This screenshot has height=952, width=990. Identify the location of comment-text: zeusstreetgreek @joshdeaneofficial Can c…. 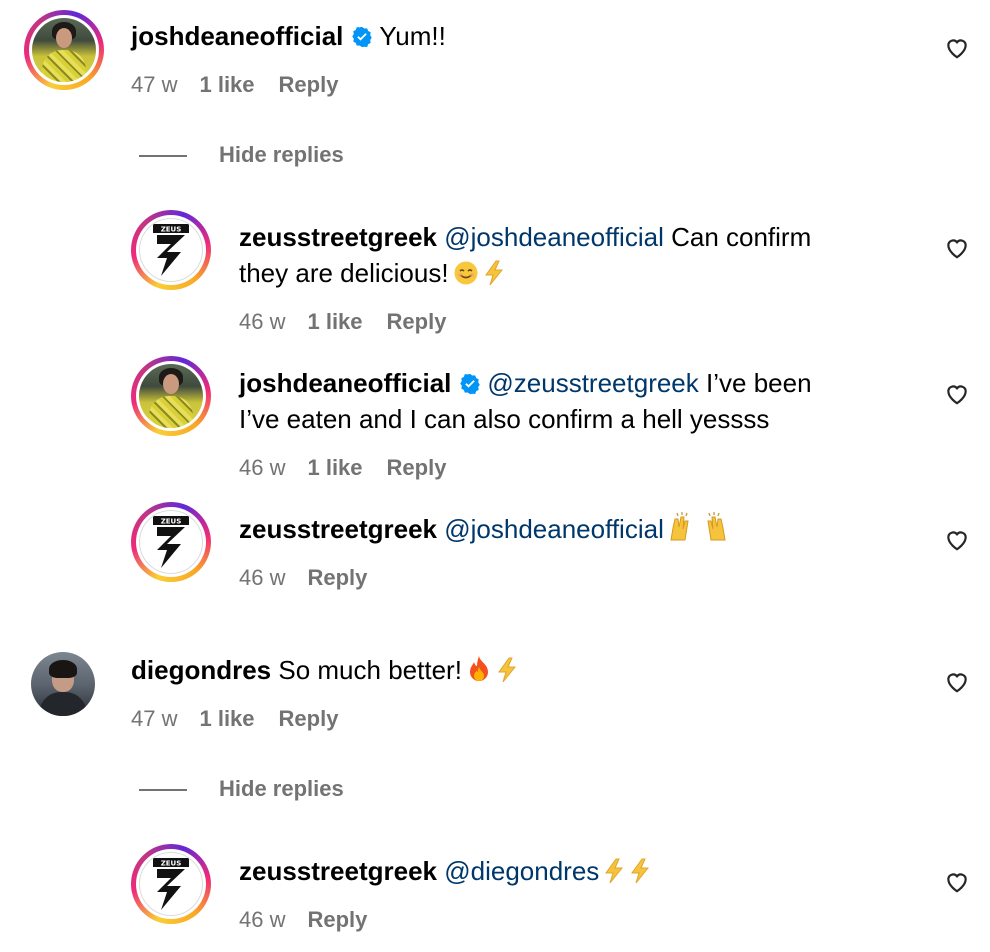
(525, 237).